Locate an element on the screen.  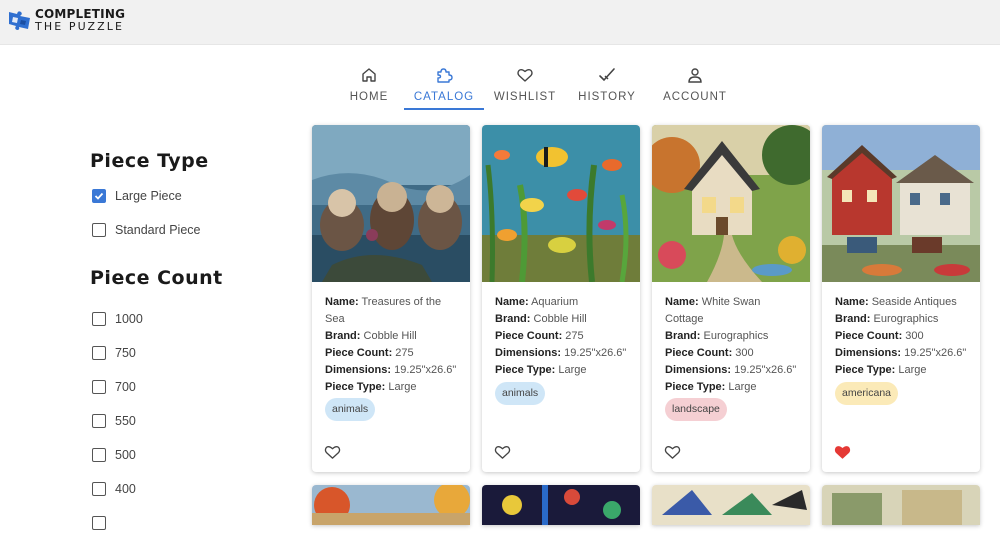
nav-account: ACCOUNT is located at coordinates (695, 86).